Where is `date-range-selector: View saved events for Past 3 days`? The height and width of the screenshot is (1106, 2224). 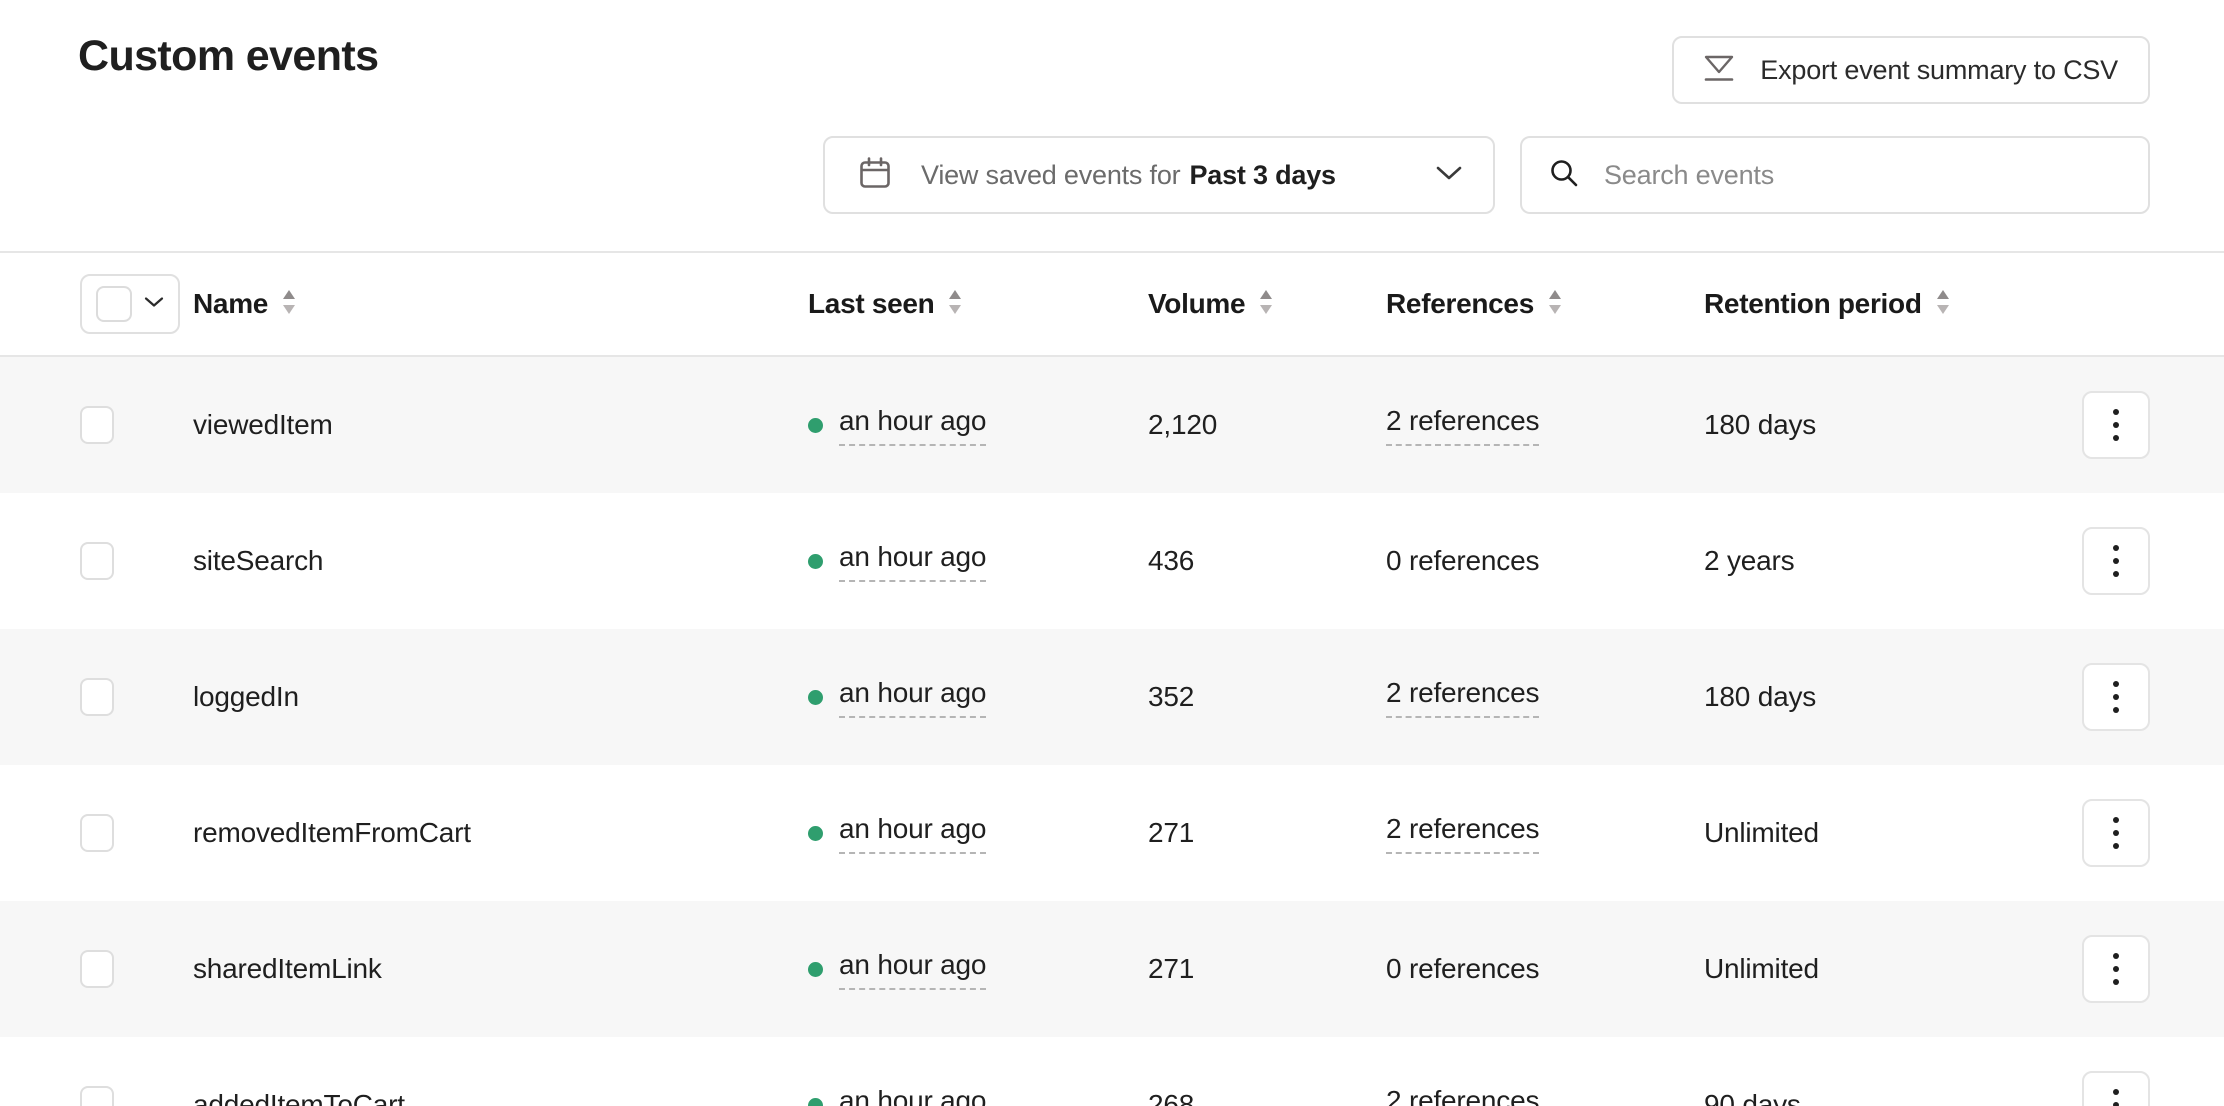 date-range-selector: View saved events for Past 3 days is located at coordinates (1159, 175).